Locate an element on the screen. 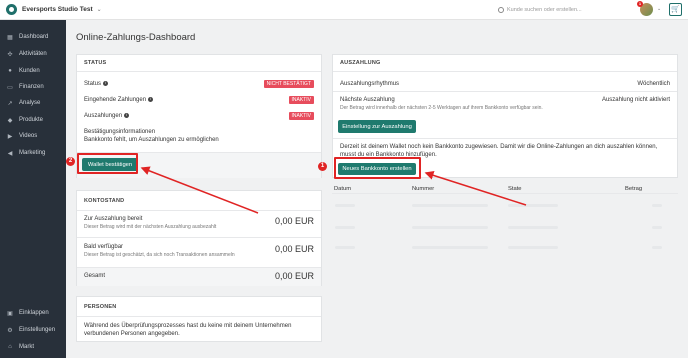 Image resolution: width=688 pixels, height=358 pixels. payouts-label: Auszahlungen is located at coordinates (103, 116).